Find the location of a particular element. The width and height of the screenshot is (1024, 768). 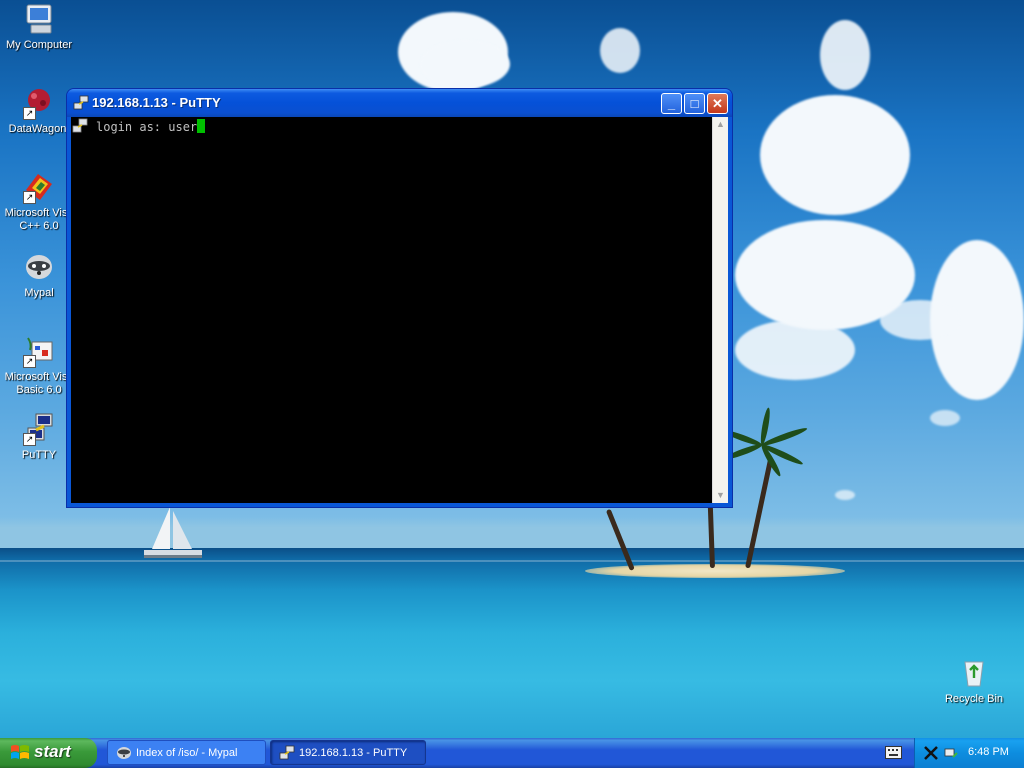

desktop-icon-recycle-bin: Recycle Bin is located at coordinates (974, 681).